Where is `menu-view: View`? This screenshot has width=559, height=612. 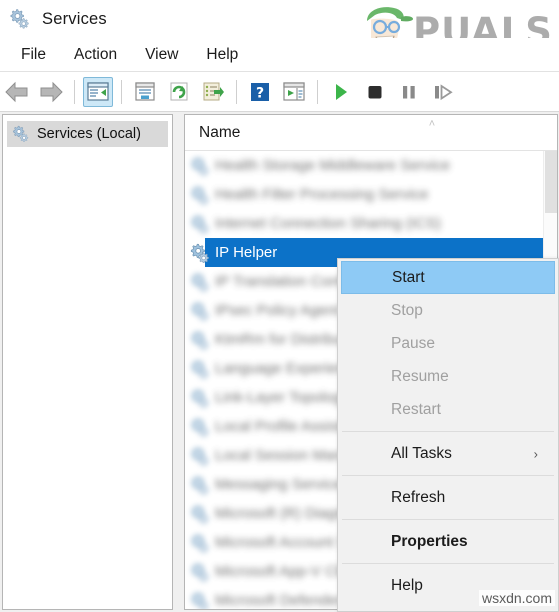 menu-view: View is located at coordinates (161, 55).